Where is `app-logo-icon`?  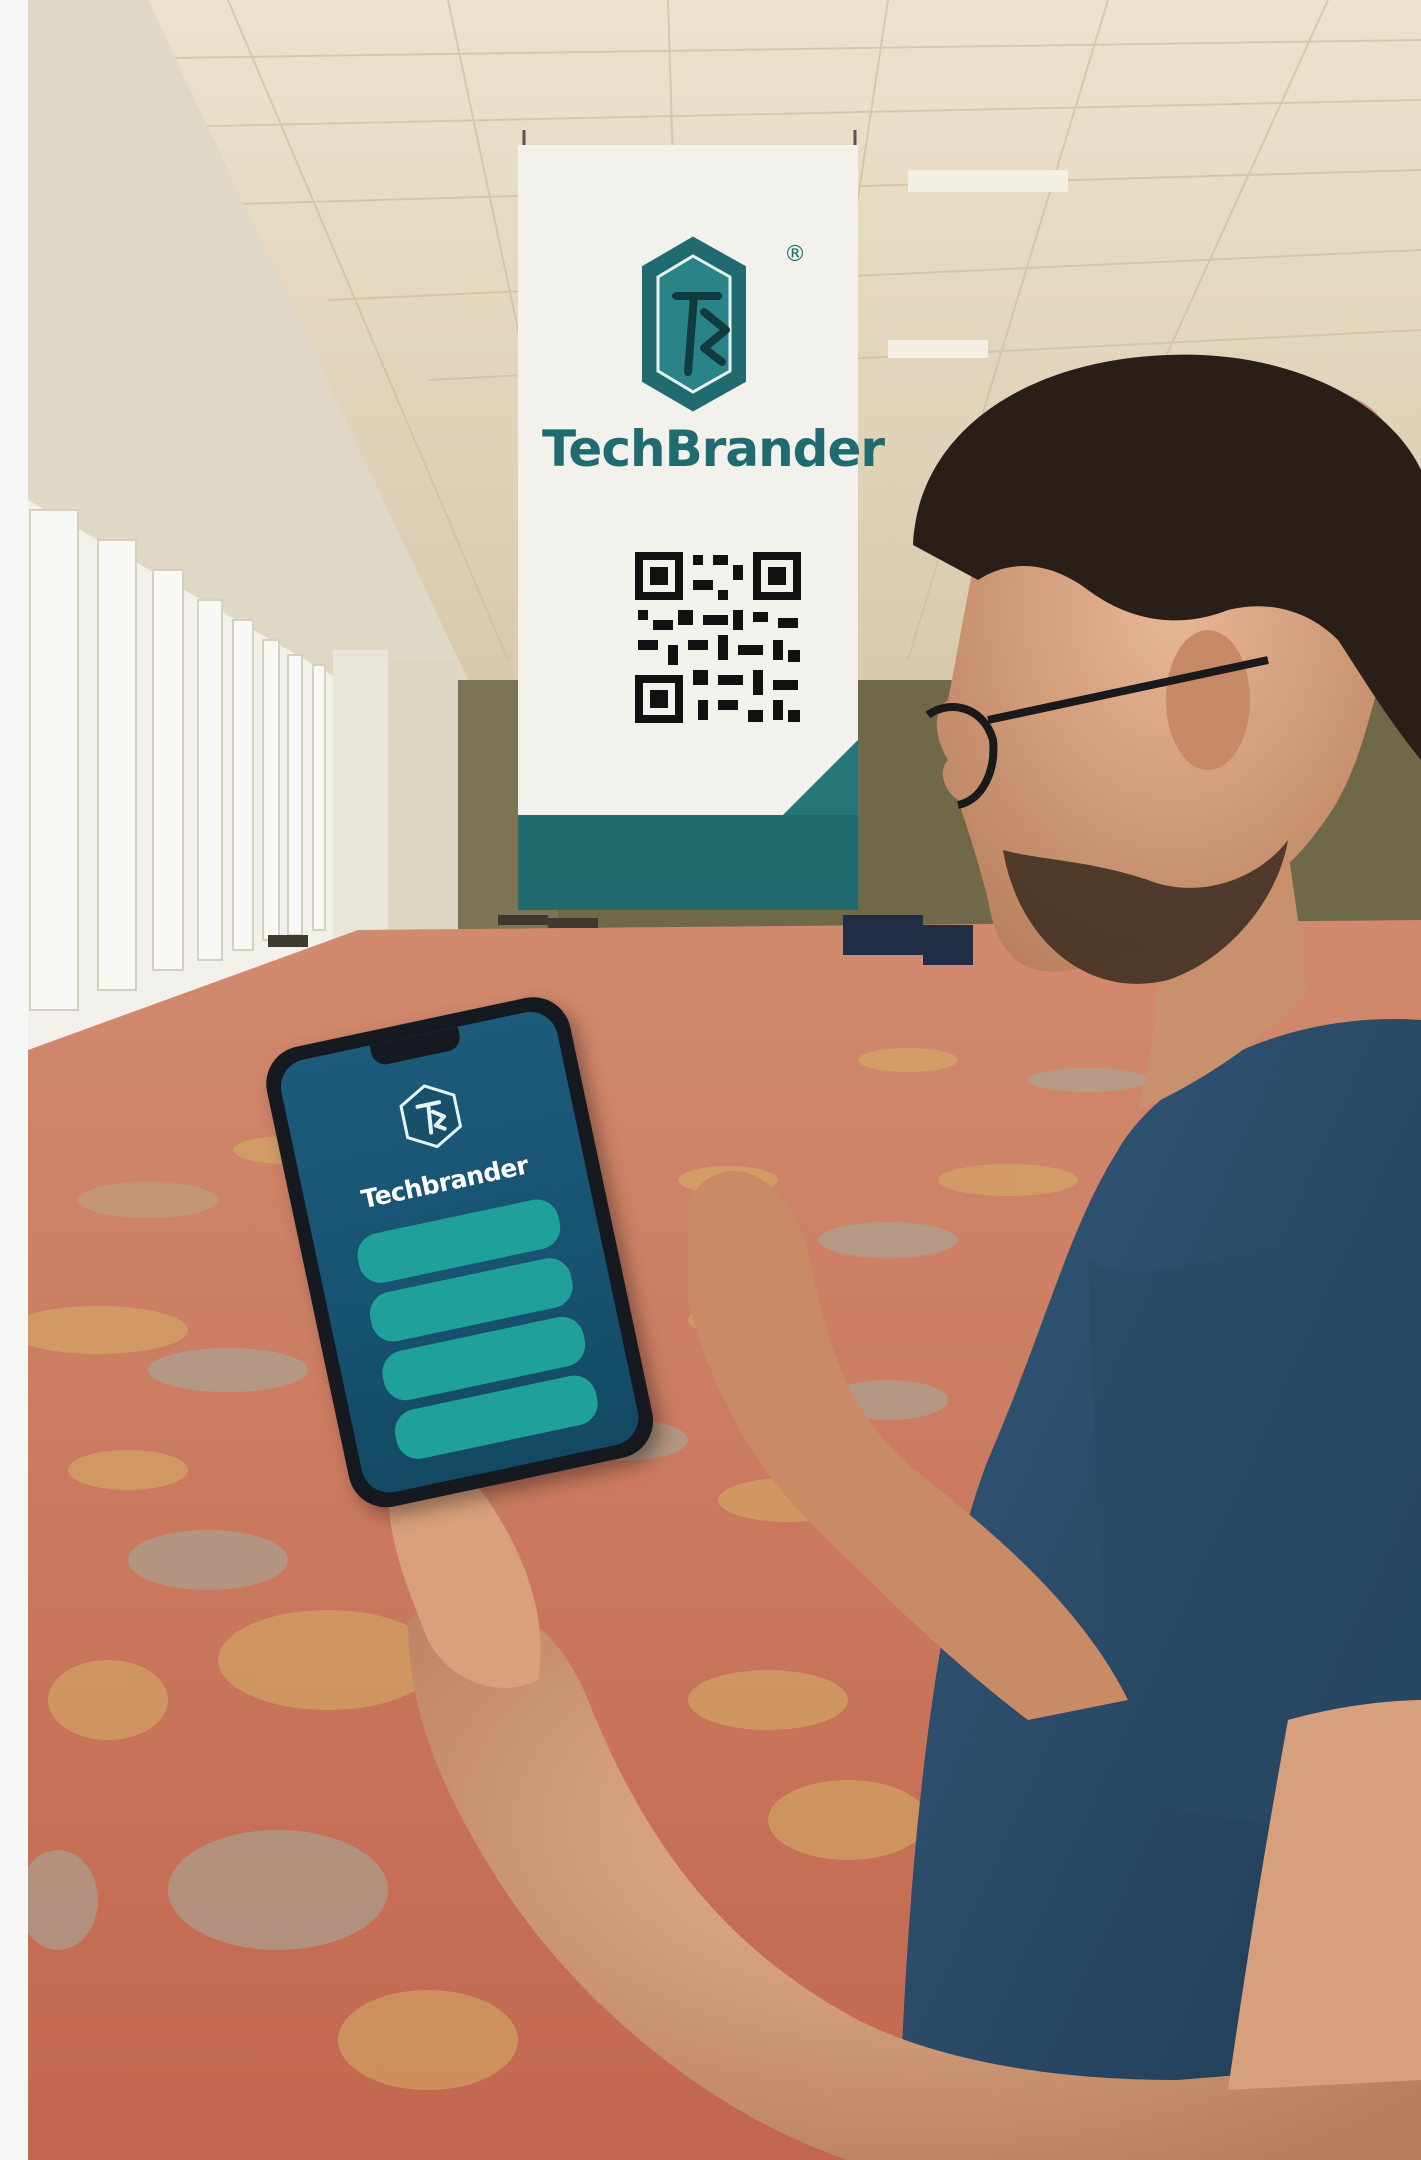
app-logo-icon is located at coordinates (431, 1116).